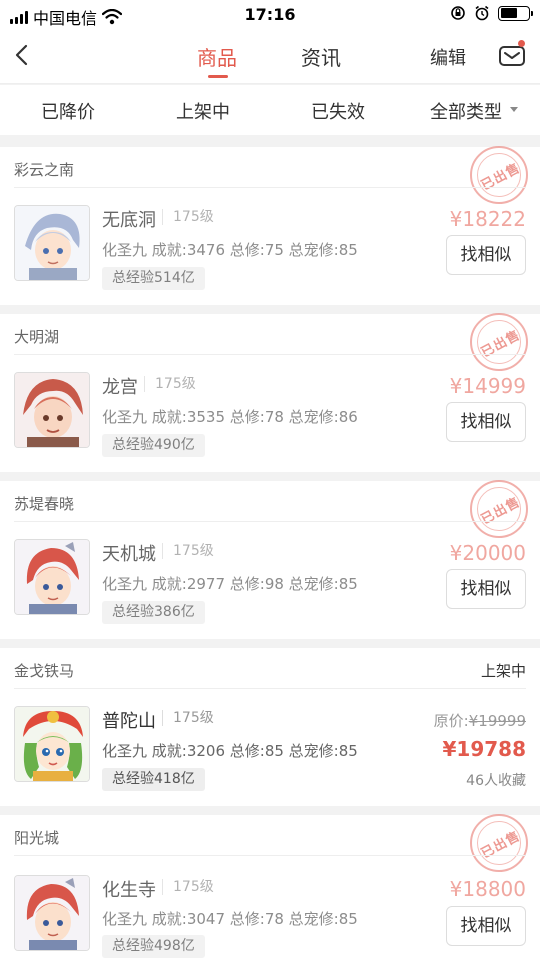 The width and height of the screenshot is (540, 960). What do you see at coordinates (129, 890) in the screenshot?
I see `school-name: 化生寺` at bounding box center [129, 890].